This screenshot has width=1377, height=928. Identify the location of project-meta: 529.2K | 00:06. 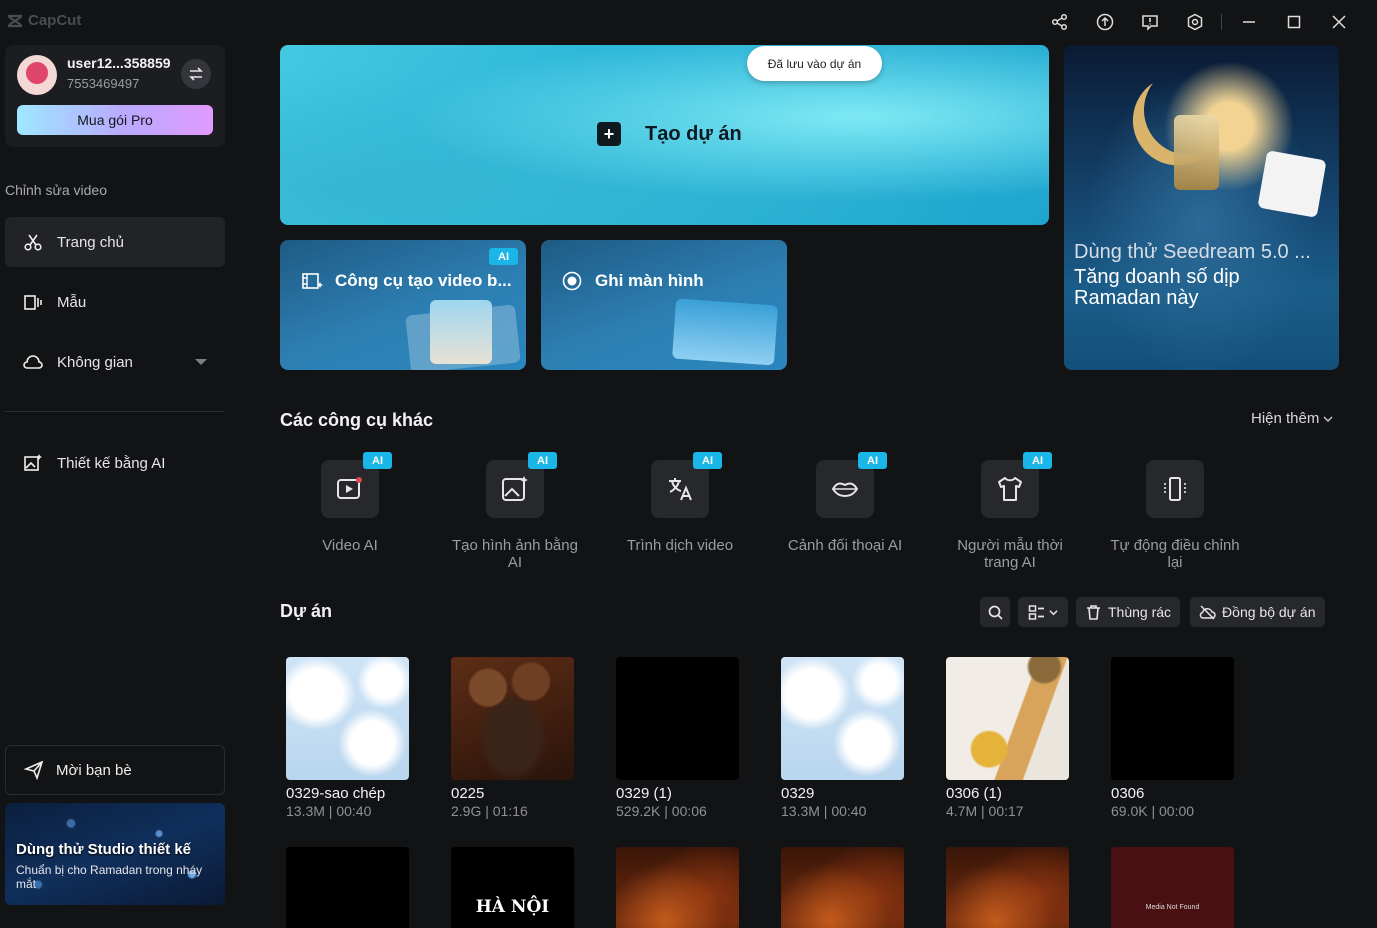
(661, 811).